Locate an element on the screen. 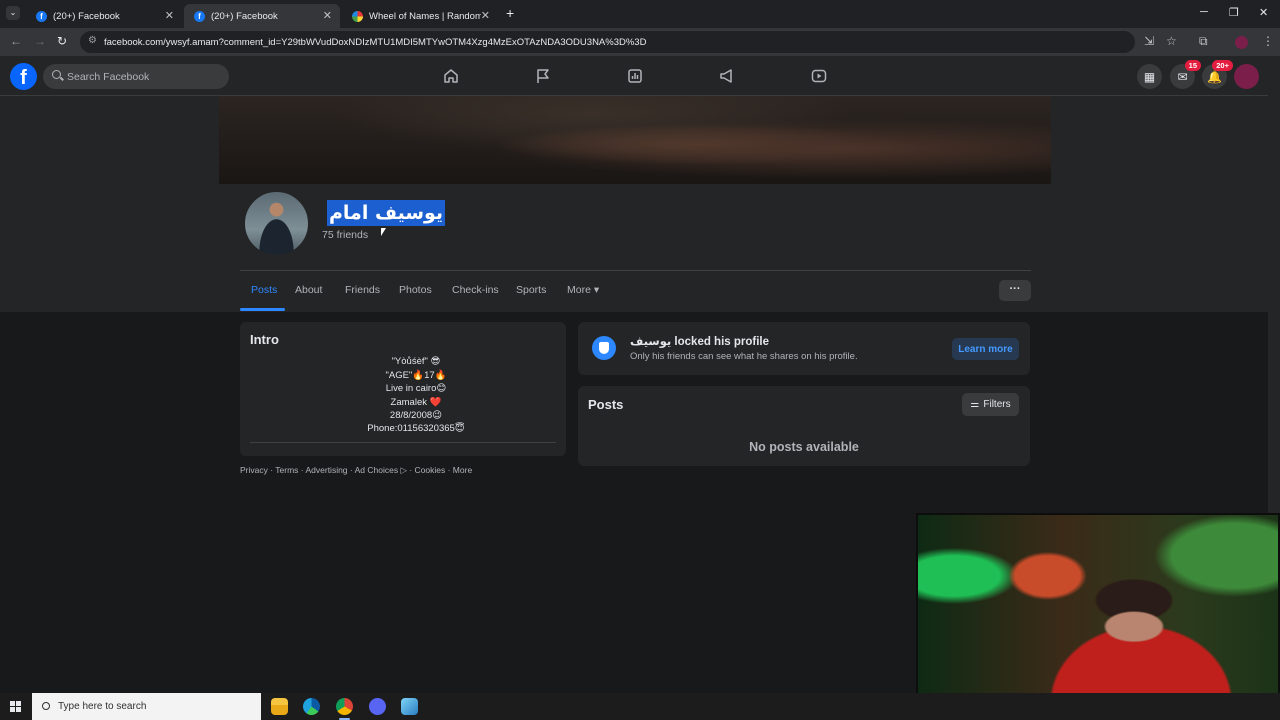  megaphone-icon is located at coordinates (727, 76).